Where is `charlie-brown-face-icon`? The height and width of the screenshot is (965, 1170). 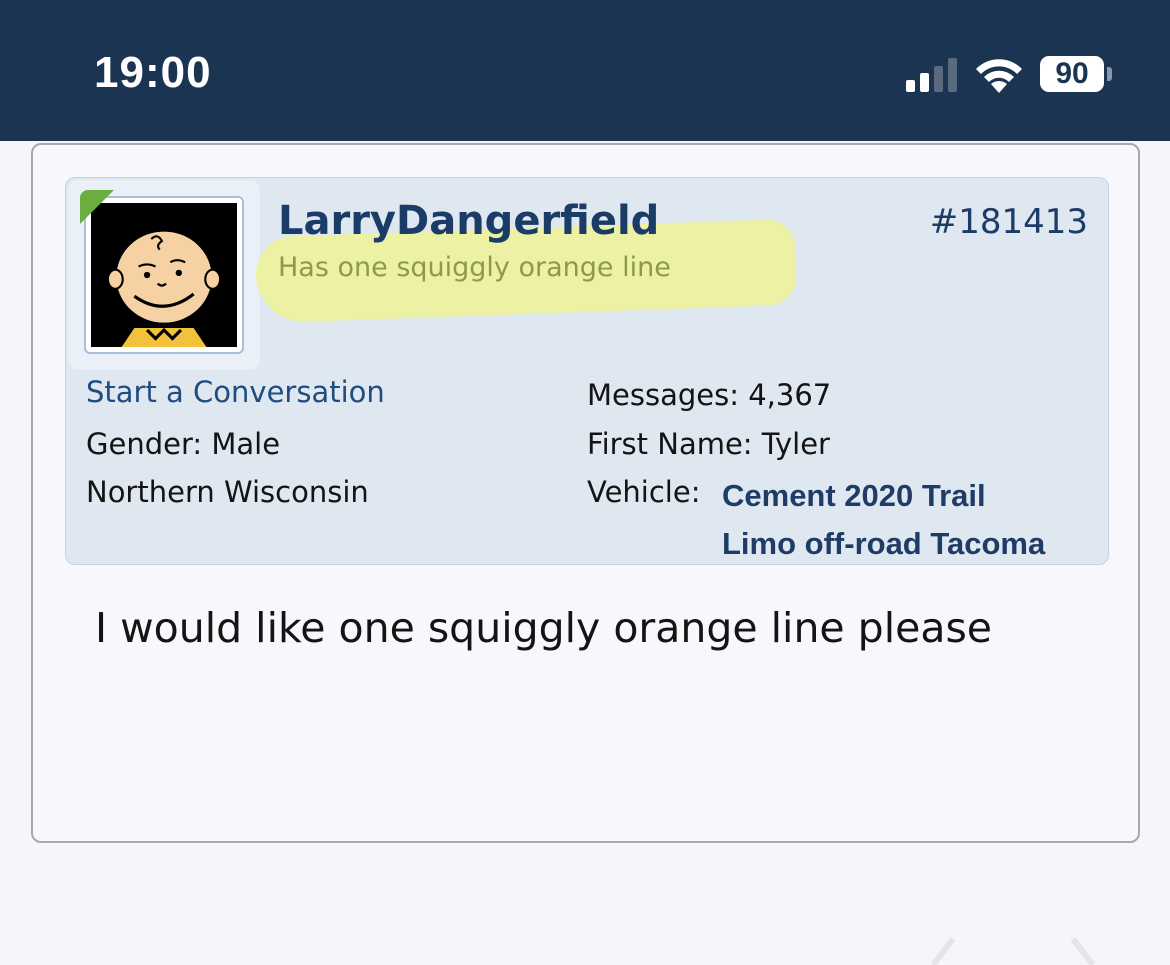
charlie-brown-face-icon is located at coordinates (164, 275).